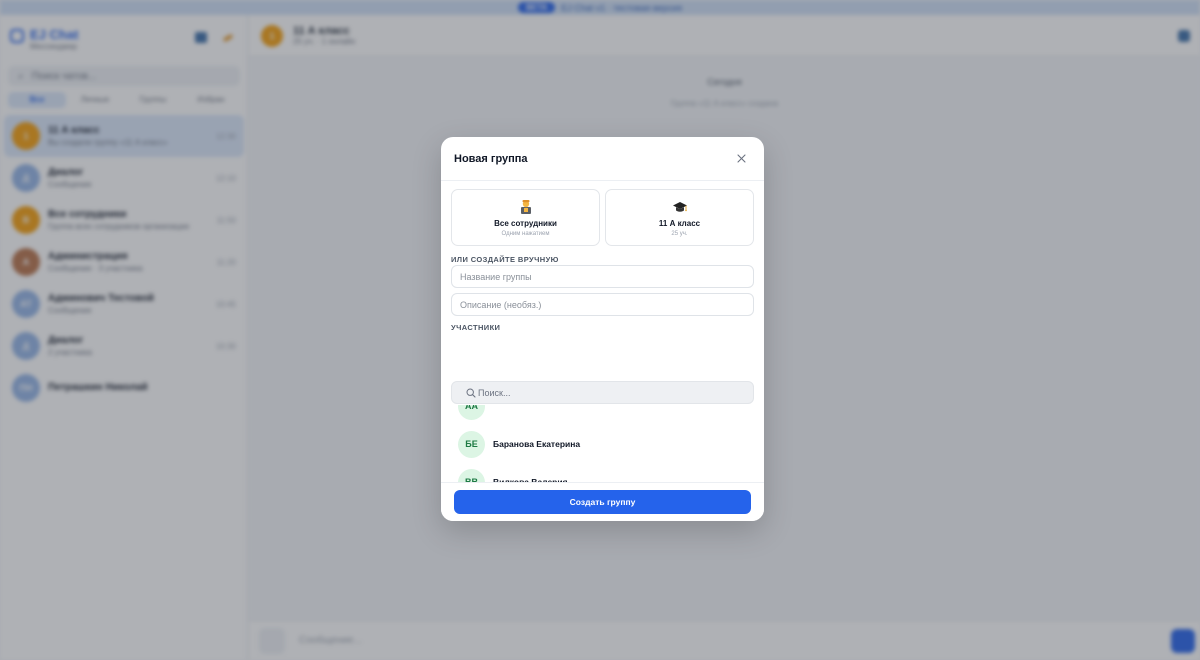  Describe the element at coordinates (471, 412) in the screenshot. I see `member-avatar: АА` at that location.